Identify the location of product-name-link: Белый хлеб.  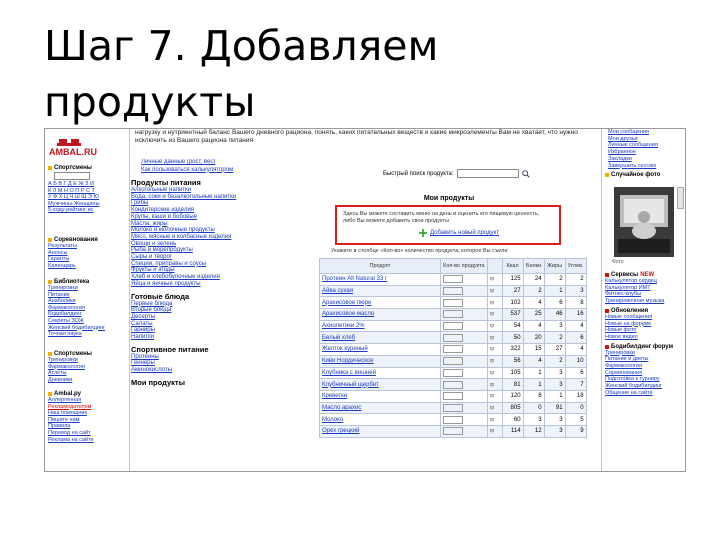
(380, 338).